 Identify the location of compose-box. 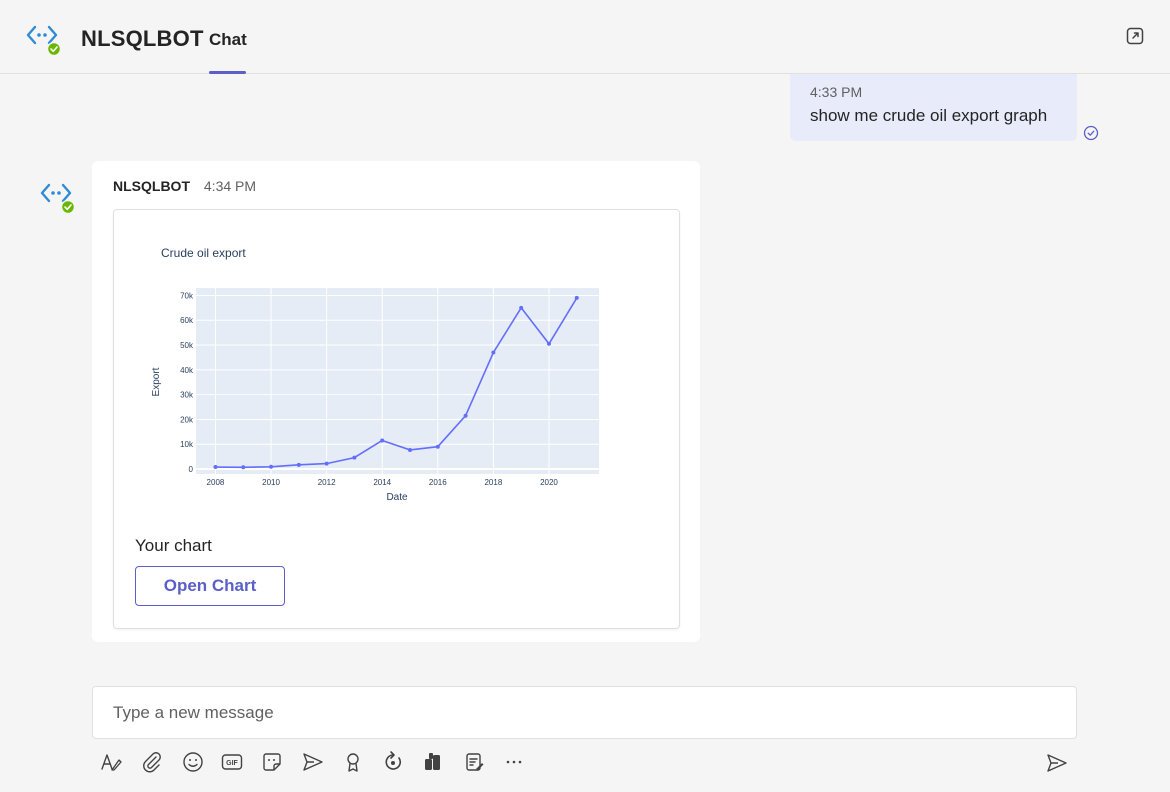
(584, 712).